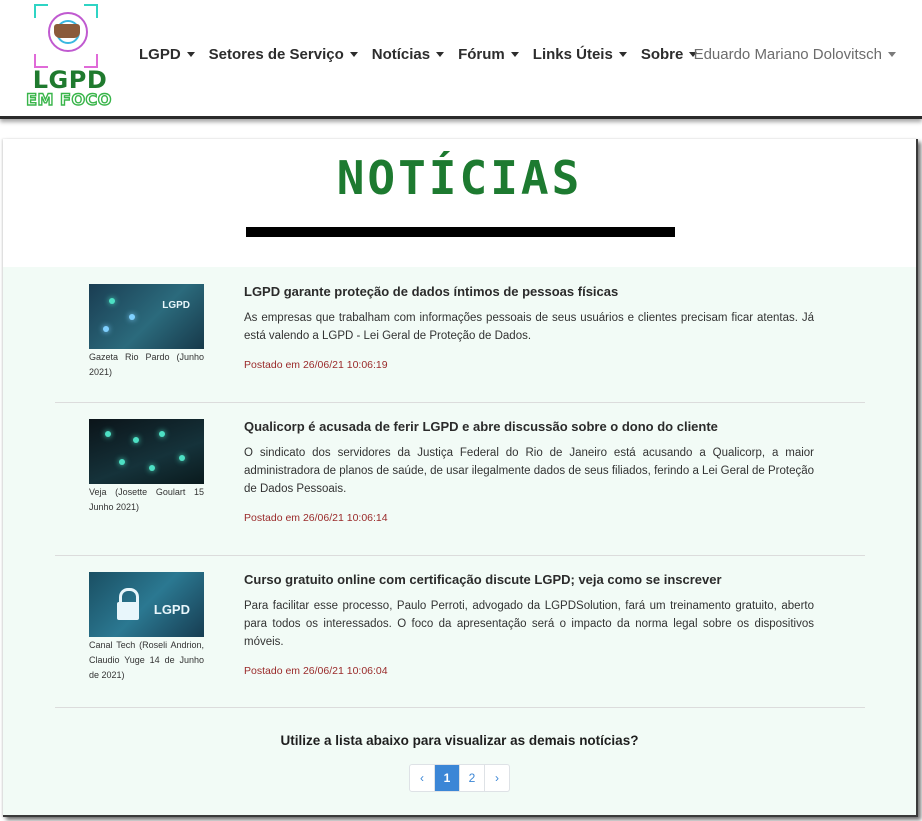 This screenshot has height=821, width=922. I want to click on logo-frame-icon, so click(66, 36).